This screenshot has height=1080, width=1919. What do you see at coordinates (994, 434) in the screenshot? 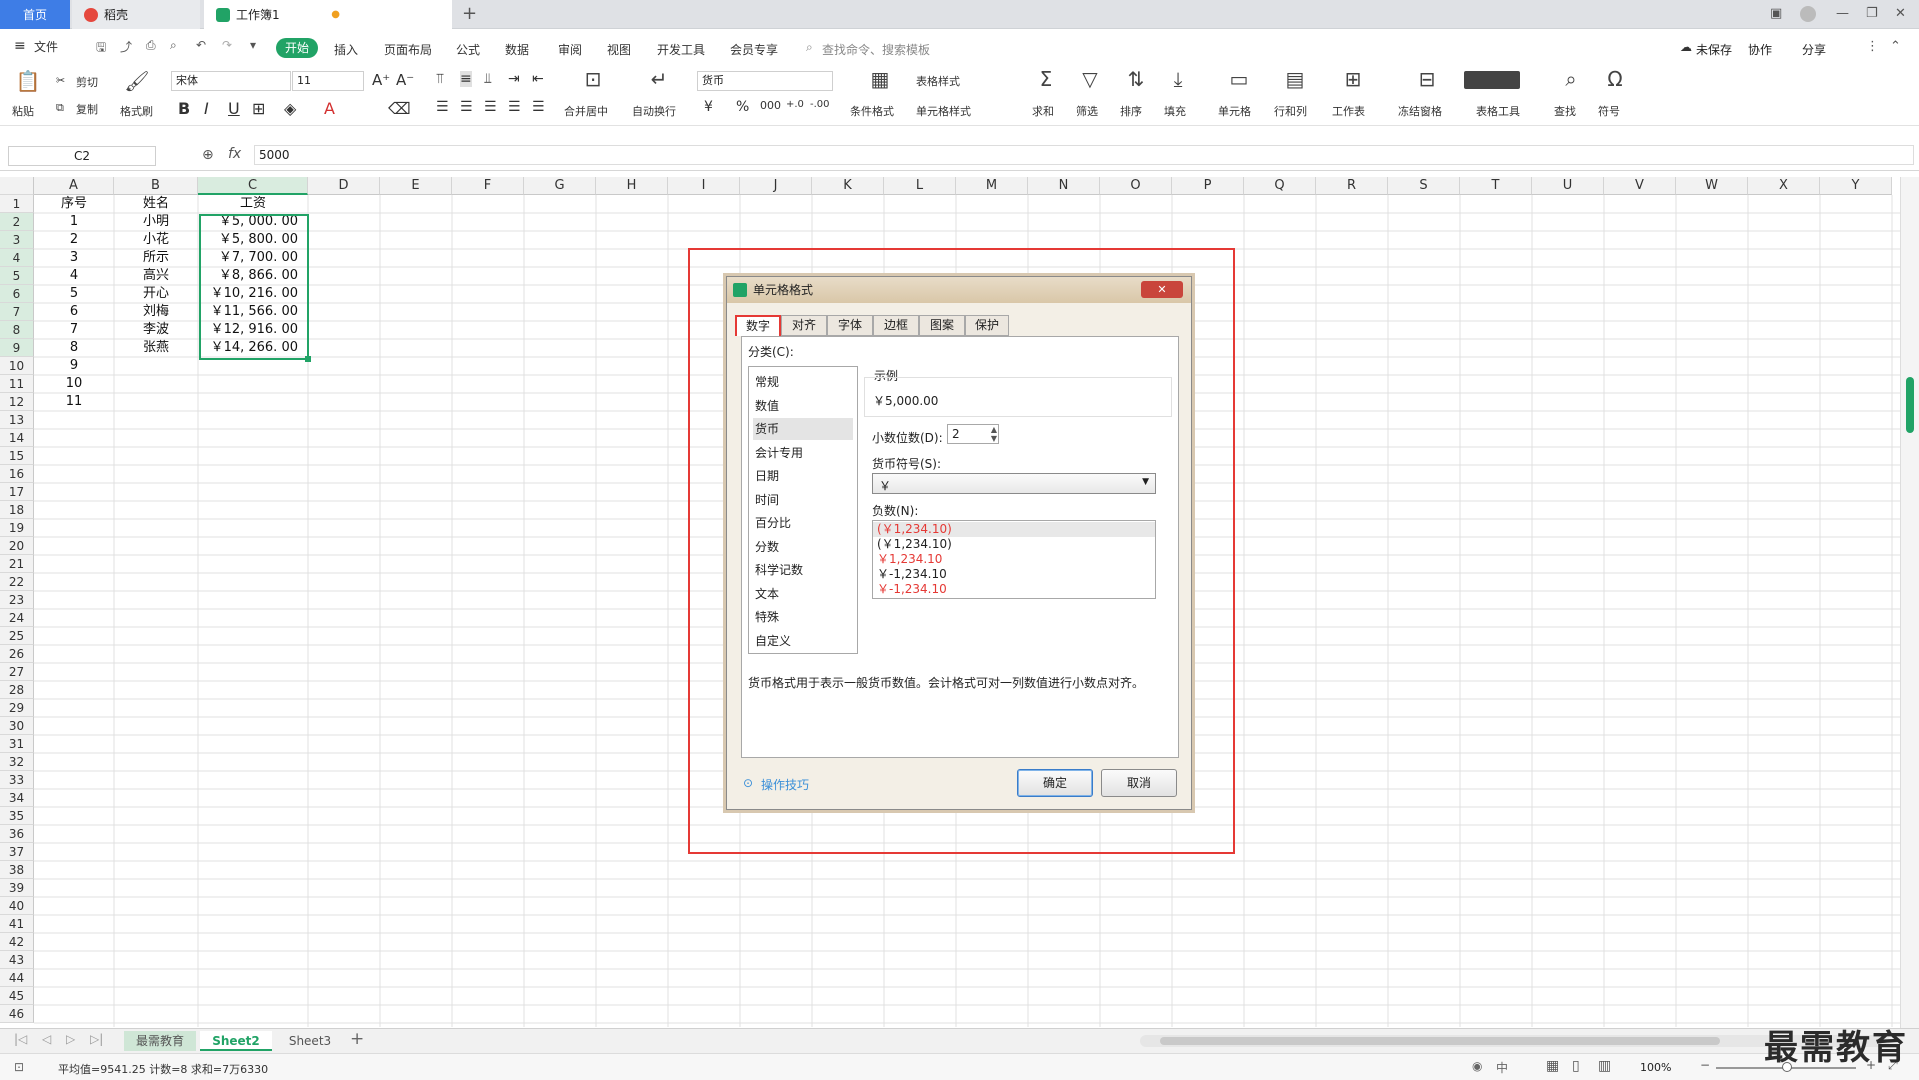
I see `stepper-arrows-icon: ▲ ▼` at bounding box center [994, 434].